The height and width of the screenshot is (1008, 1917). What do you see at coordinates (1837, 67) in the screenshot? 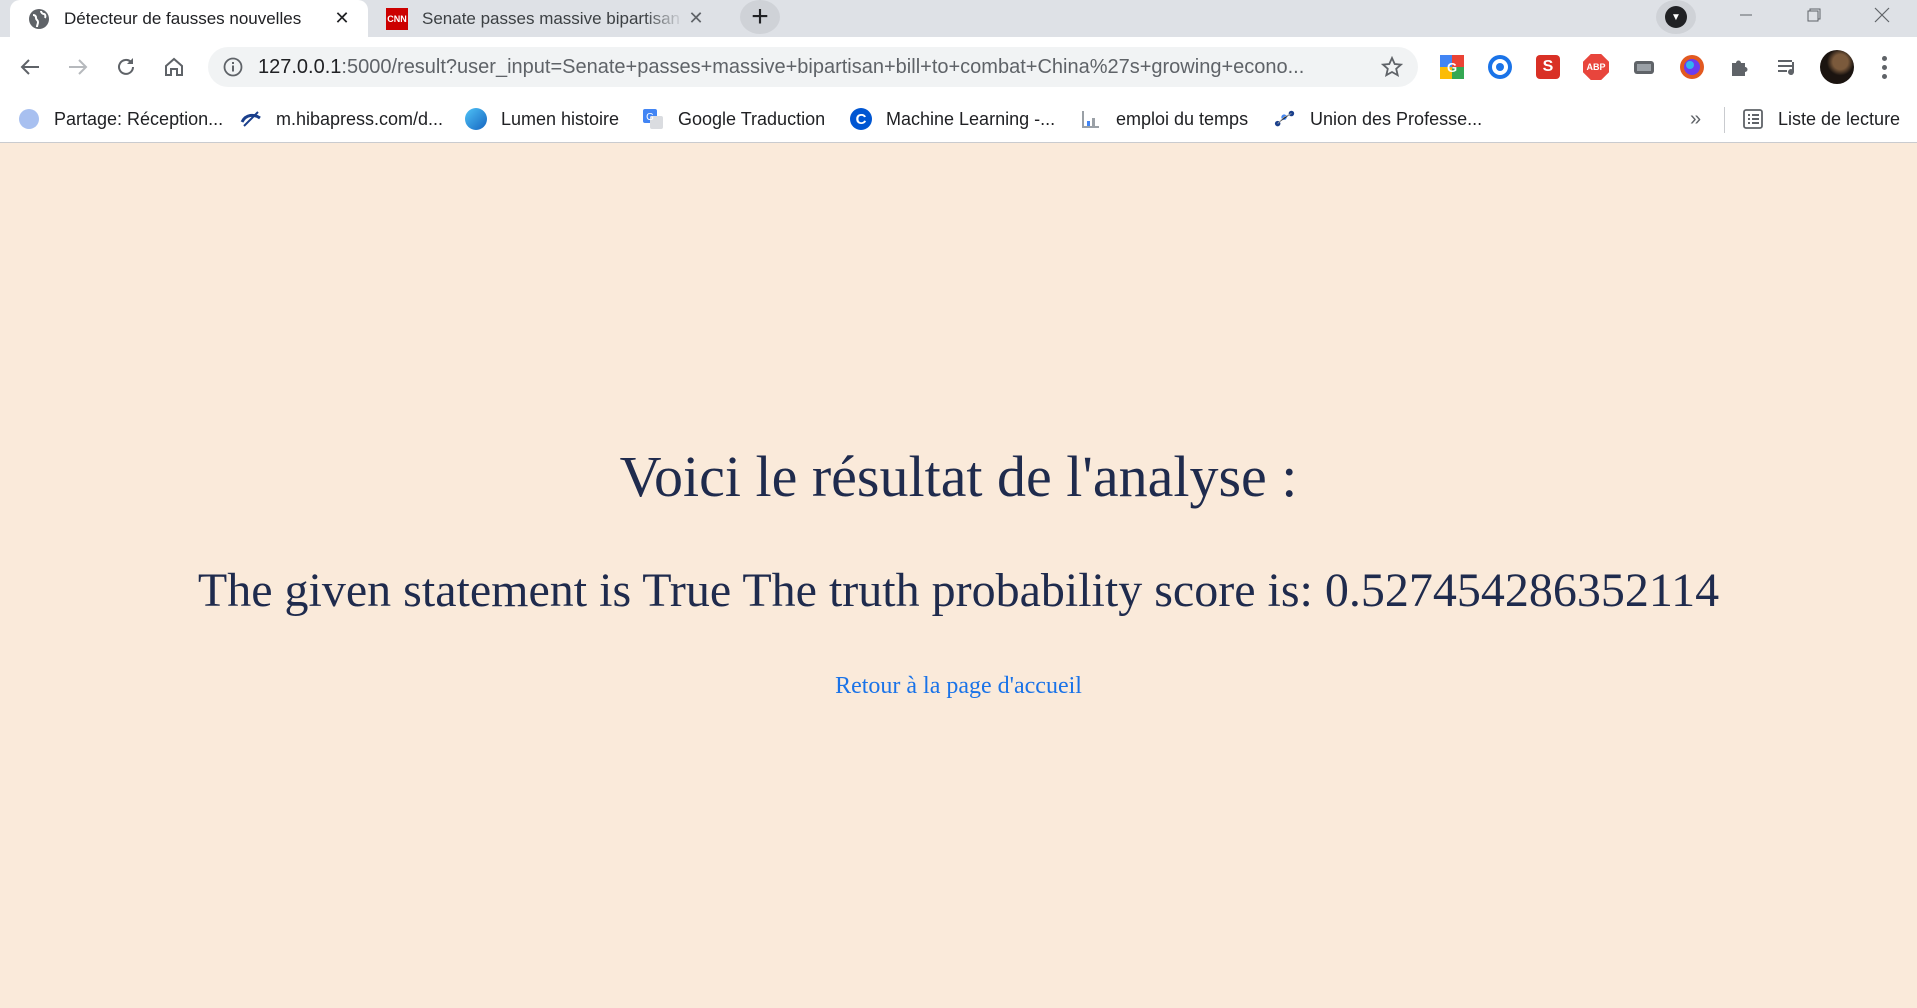
I see `avatar` at bounding box center [1837, 67].